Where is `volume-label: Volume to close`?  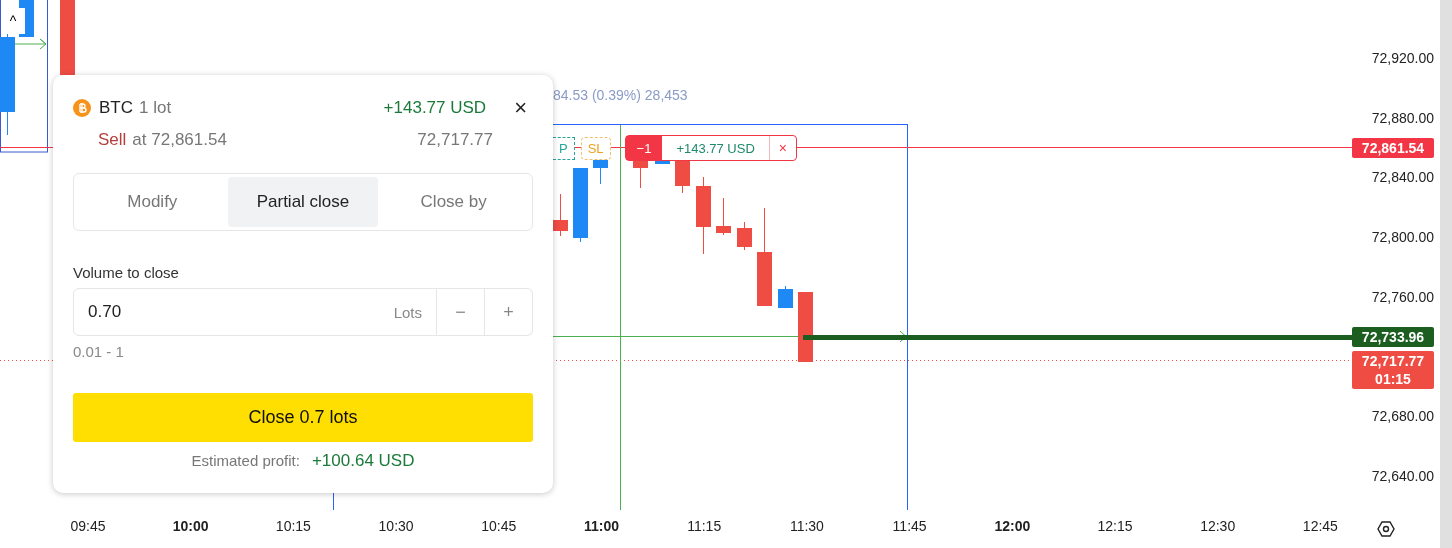
volume-label: Volume to close is located at coordinates (126, 272).